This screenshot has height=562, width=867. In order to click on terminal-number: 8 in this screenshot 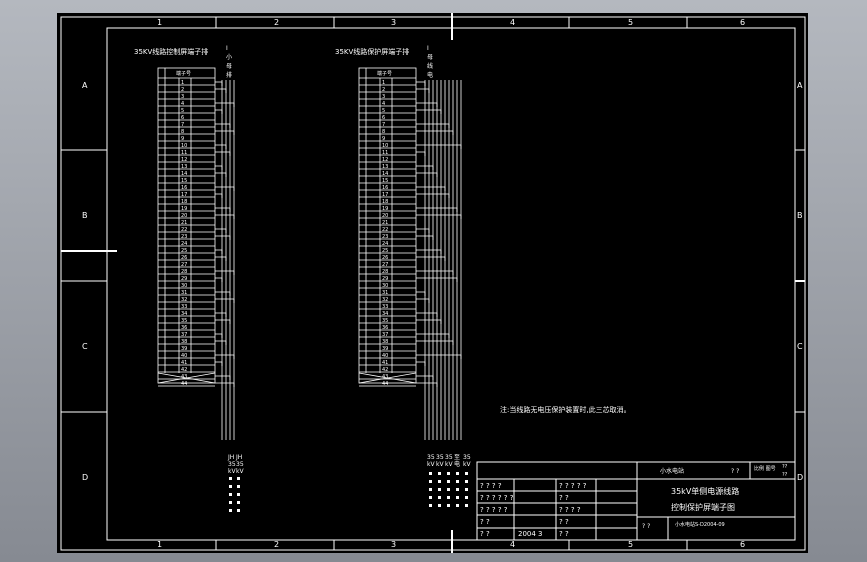, I will do `click(383, 132)`.